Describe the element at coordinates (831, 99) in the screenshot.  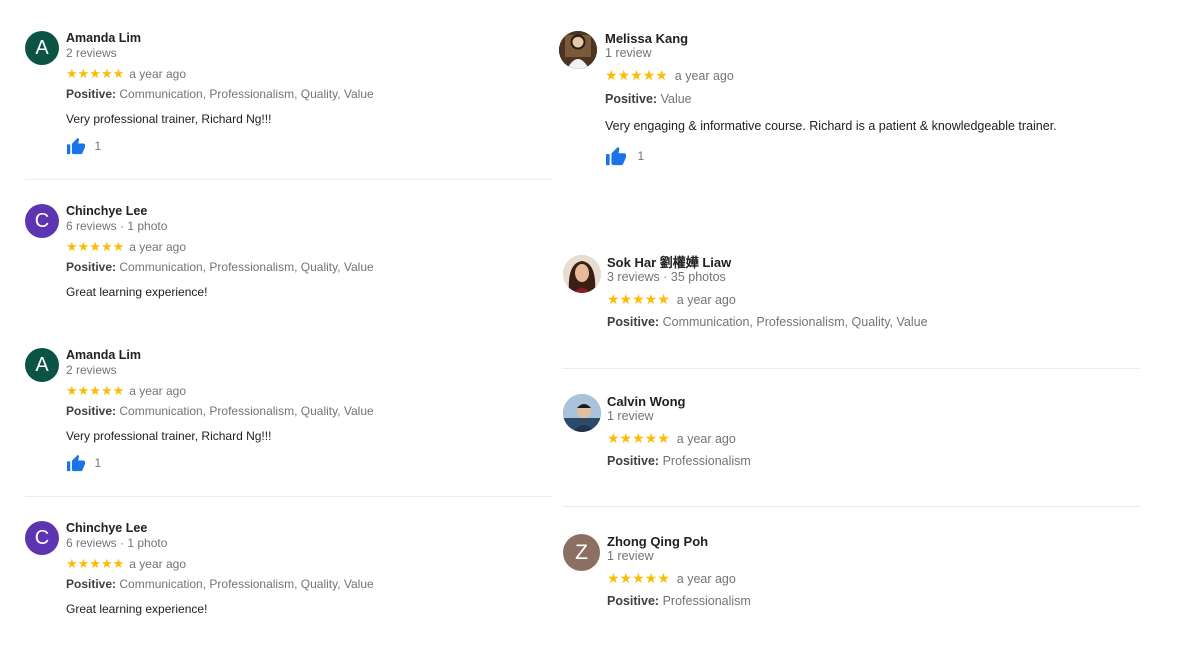
I see `positive-attributes: Positive: Value` at that location.